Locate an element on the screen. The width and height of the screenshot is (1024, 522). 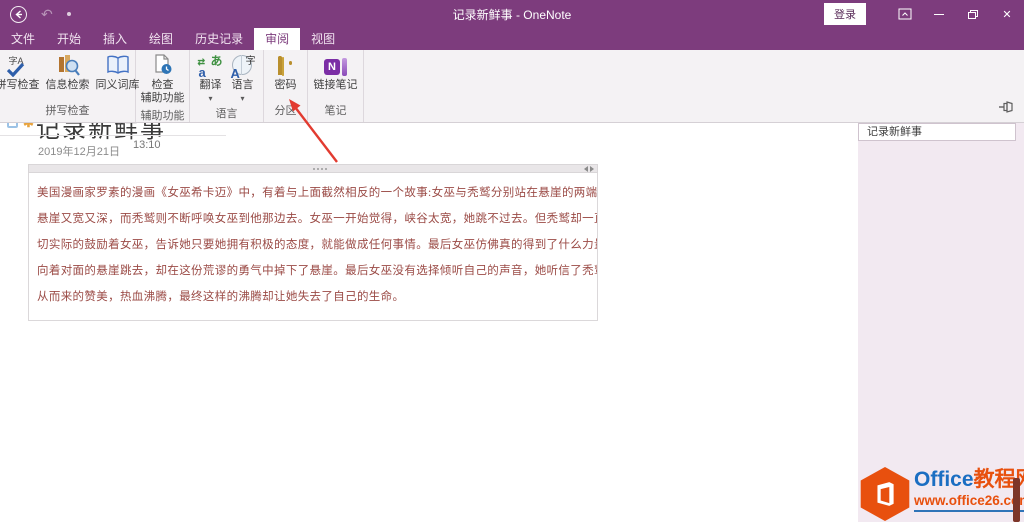
clipped-tag-icon: ✱ is located at coordinates (28, 127).